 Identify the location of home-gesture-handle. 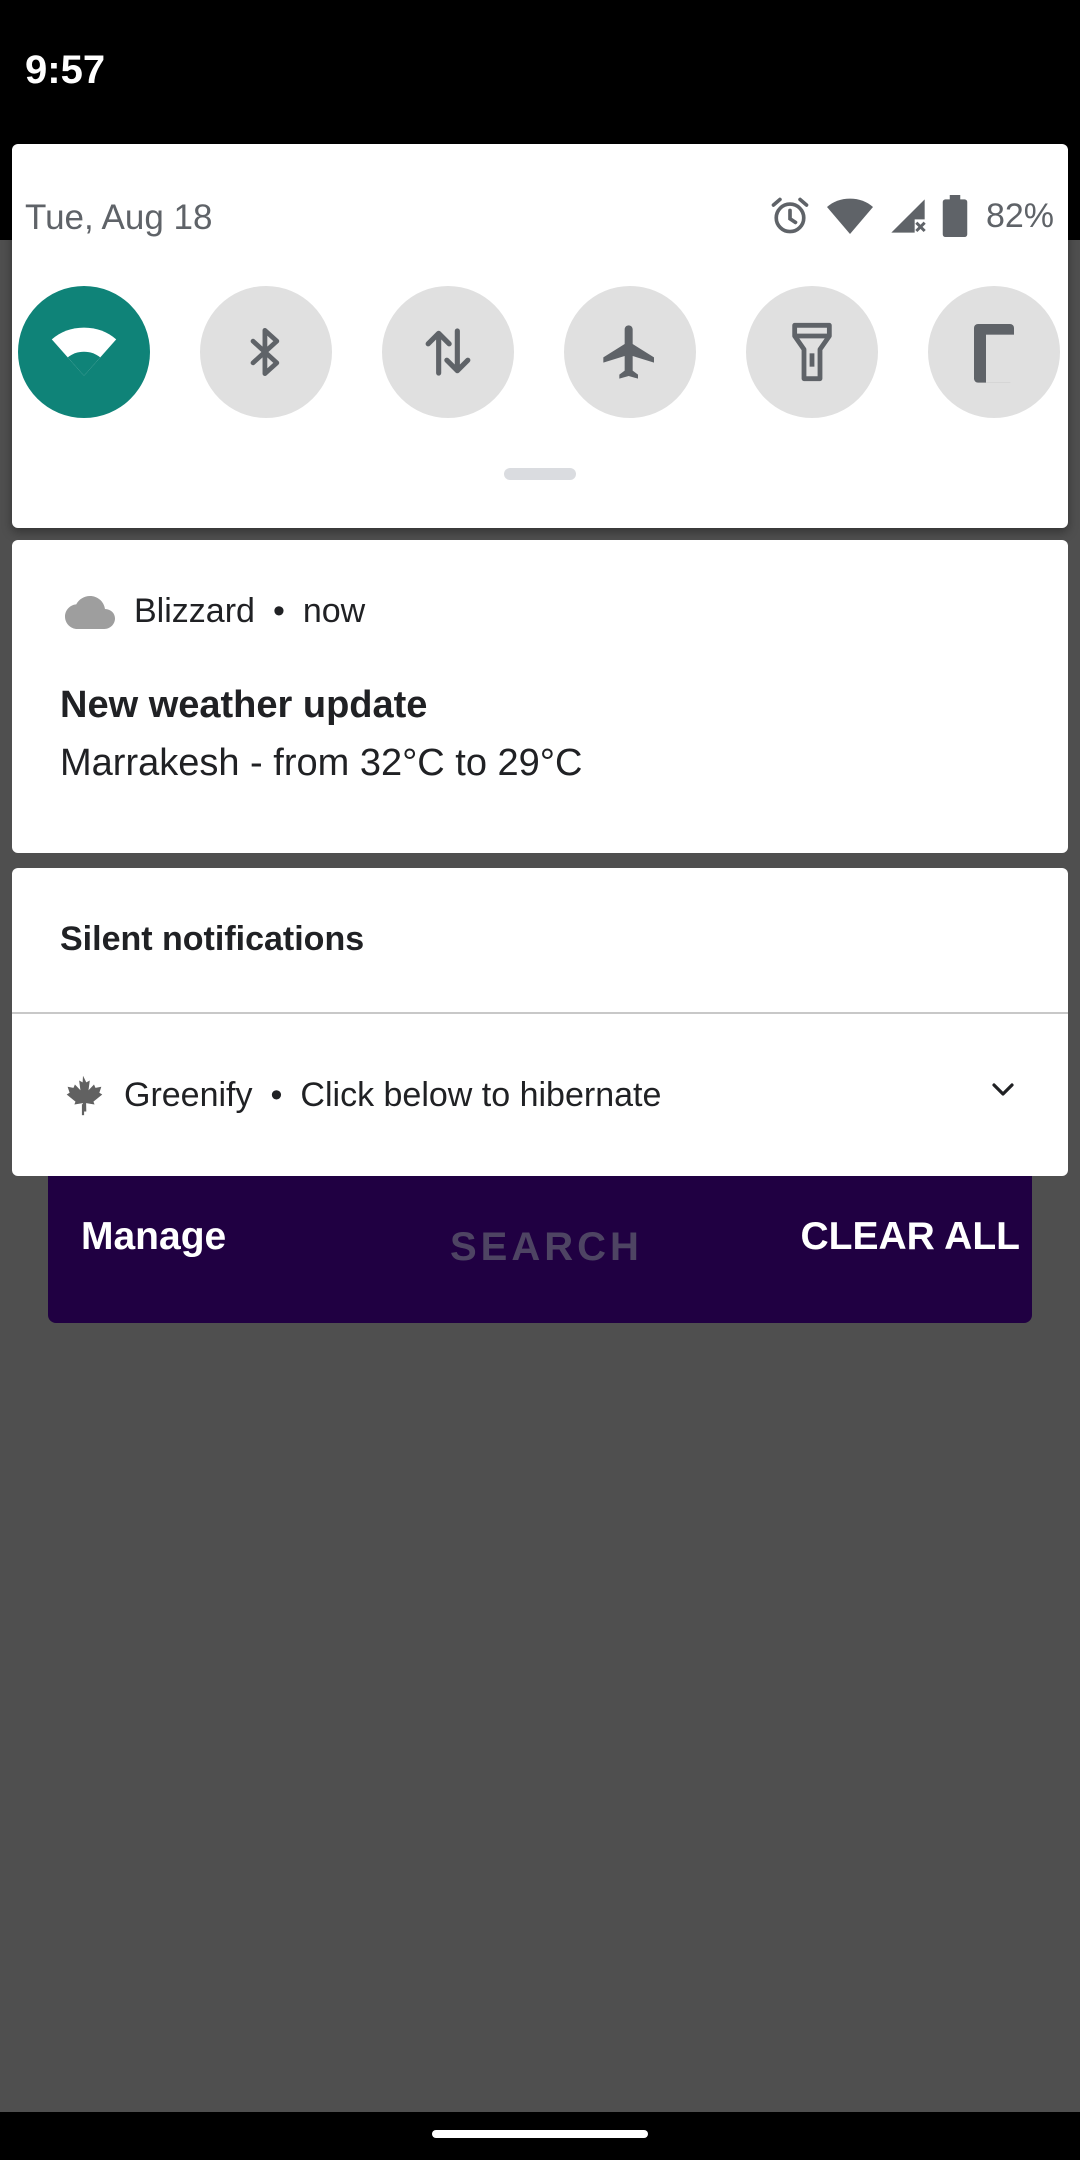
(540, 2134).